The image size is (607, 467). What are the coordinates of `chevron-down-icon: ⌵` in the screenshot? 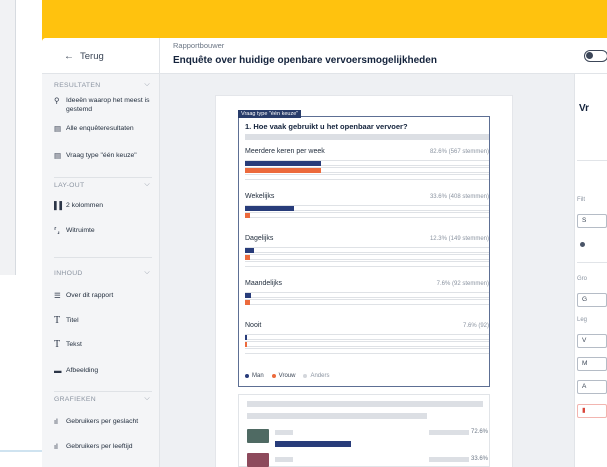 It's located at (147, 272).